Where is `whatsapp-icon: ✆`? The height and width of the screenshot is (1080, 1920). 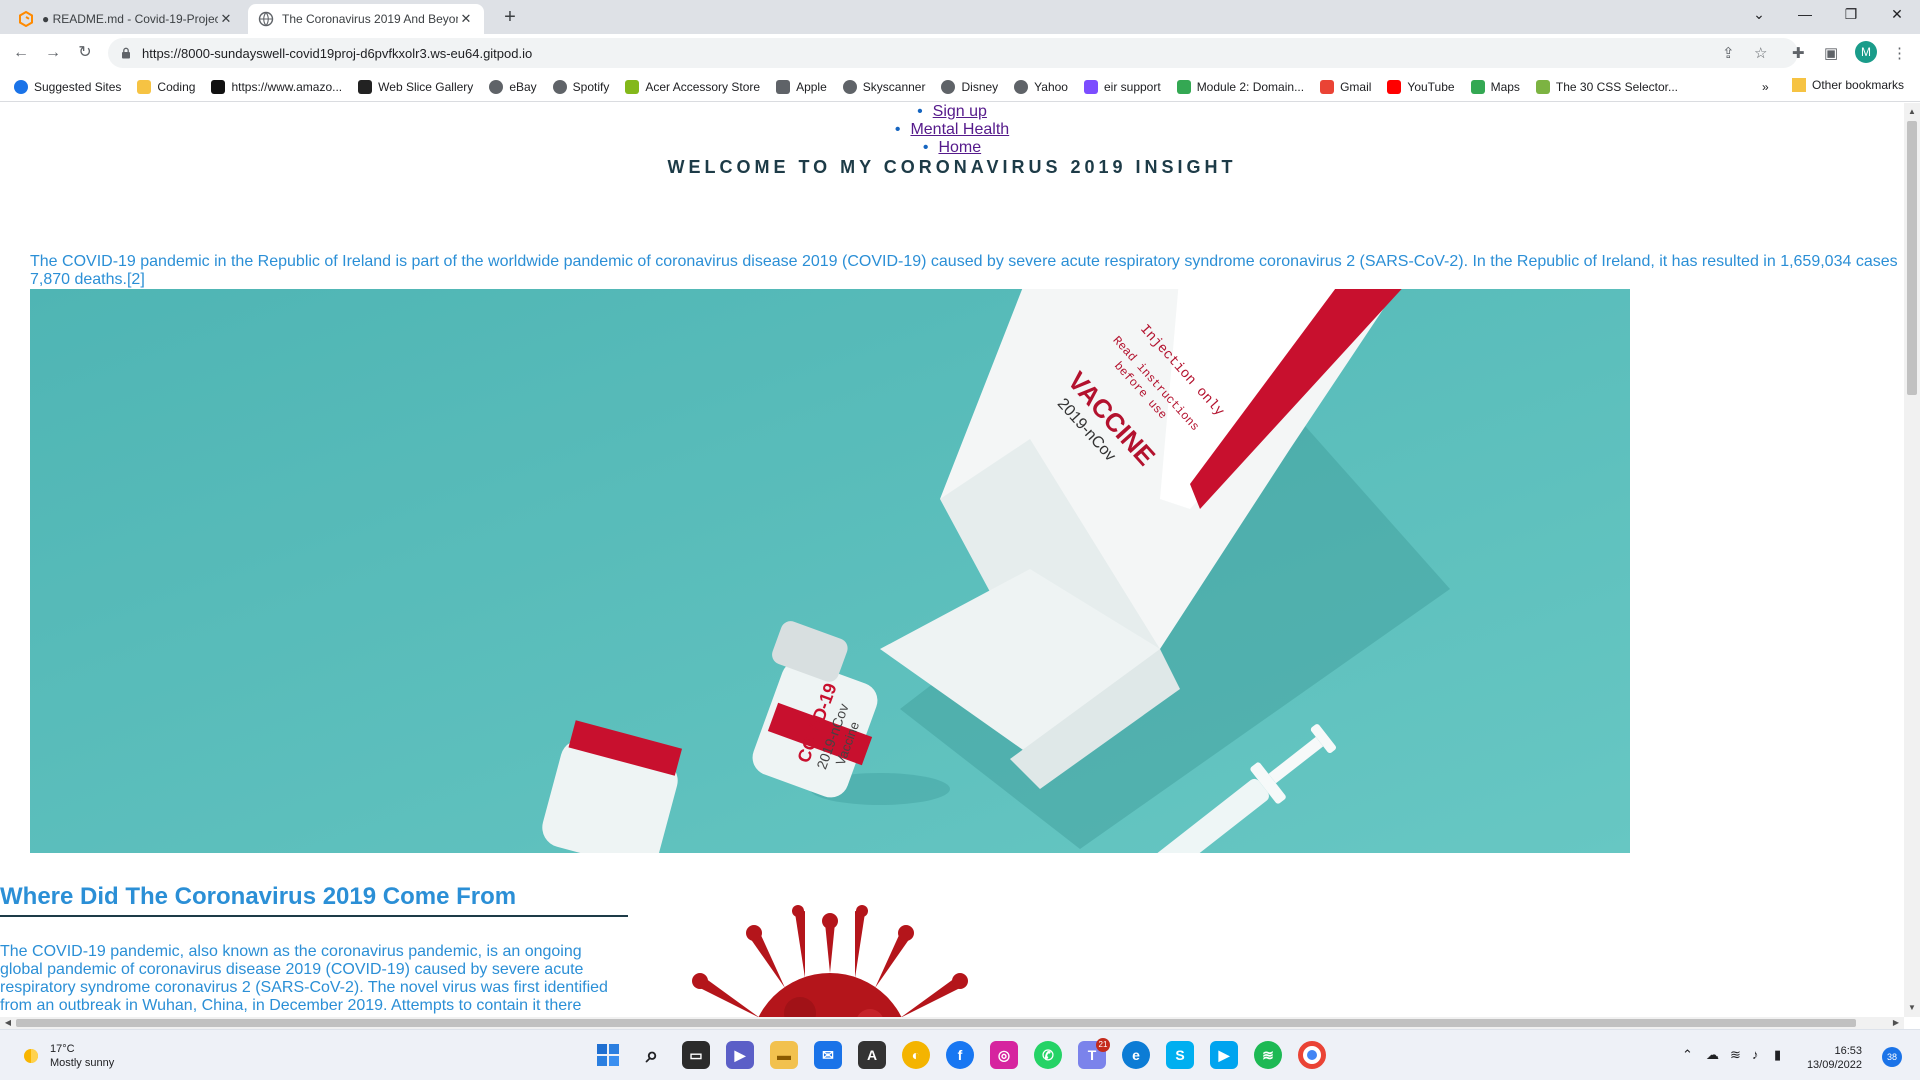 whatsapp-icon: ✆ is located at coordinates (1048, 1055).